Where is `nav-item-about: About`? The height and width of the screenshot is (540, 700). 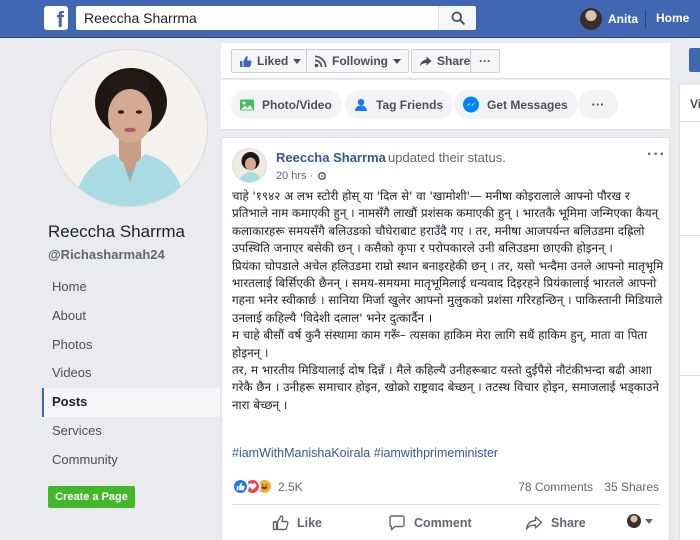
nav-item-about: About is located at coordinates (131, 316).